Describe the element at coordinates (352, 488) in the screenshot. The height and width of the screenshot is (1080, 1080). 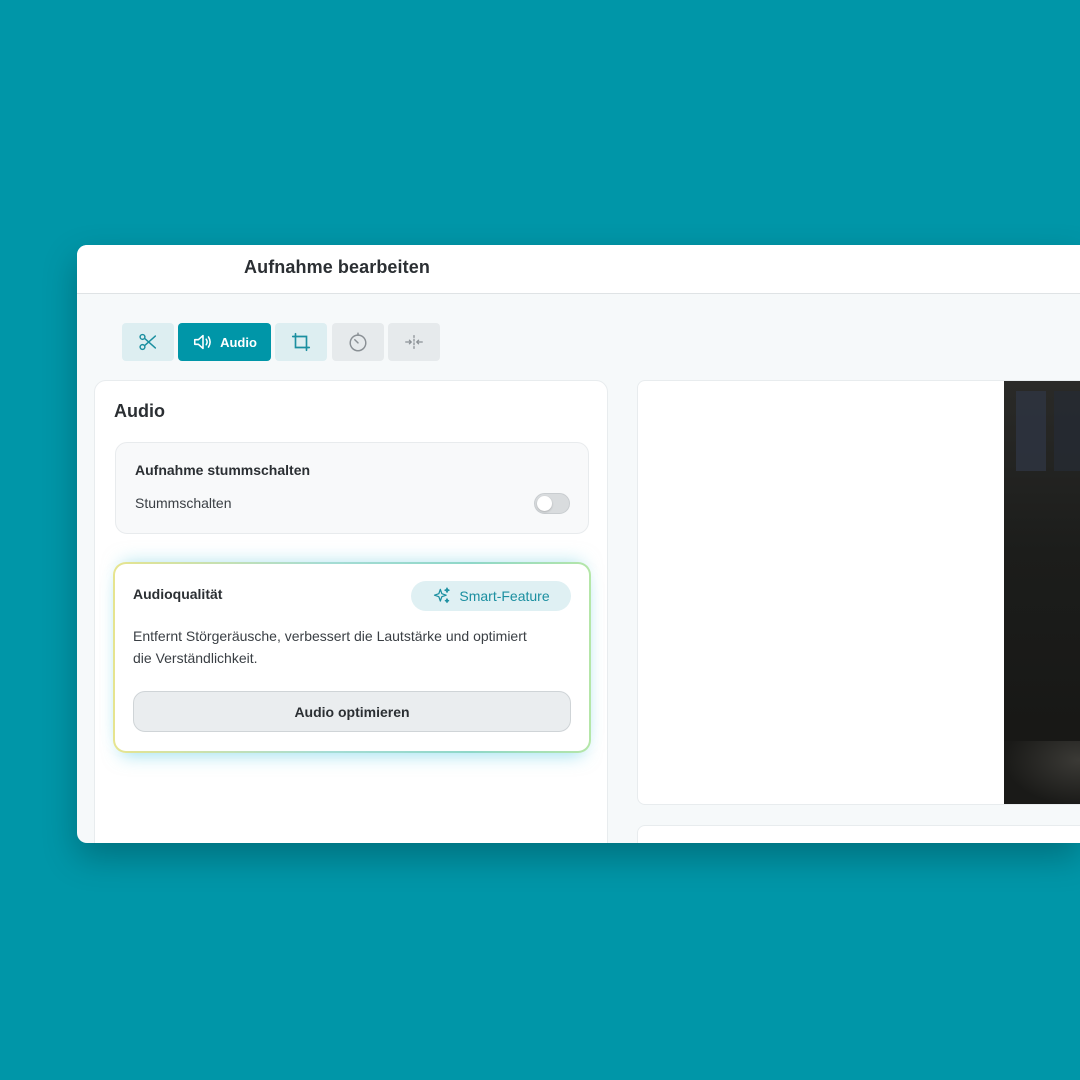
I see `mute-card: Aufnahme stummschalten Stummschalten` at that location.